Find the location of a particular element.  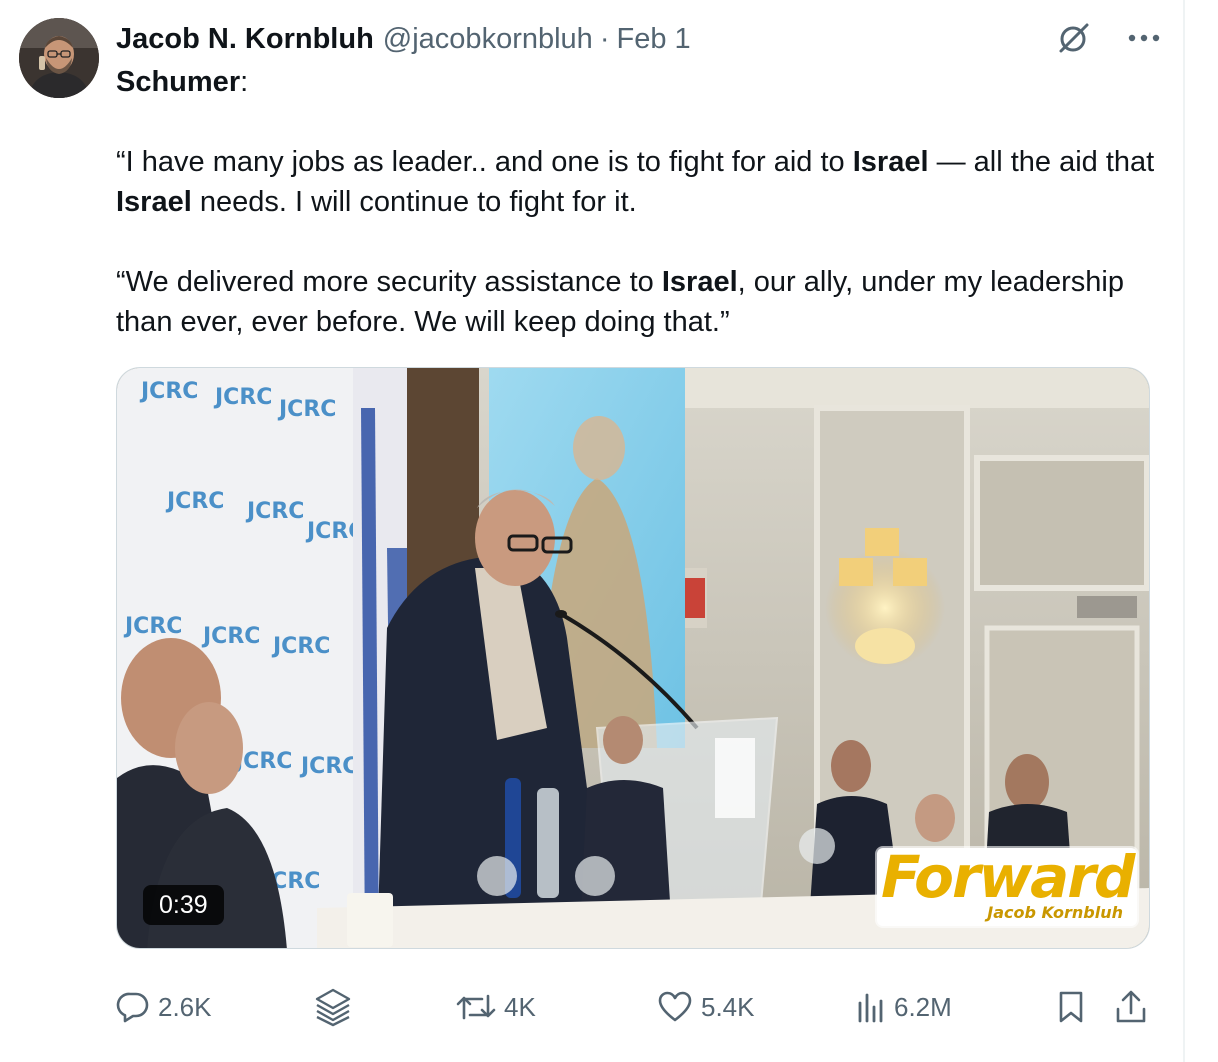

bookmark-button is located at coordinates (1071, 1007).